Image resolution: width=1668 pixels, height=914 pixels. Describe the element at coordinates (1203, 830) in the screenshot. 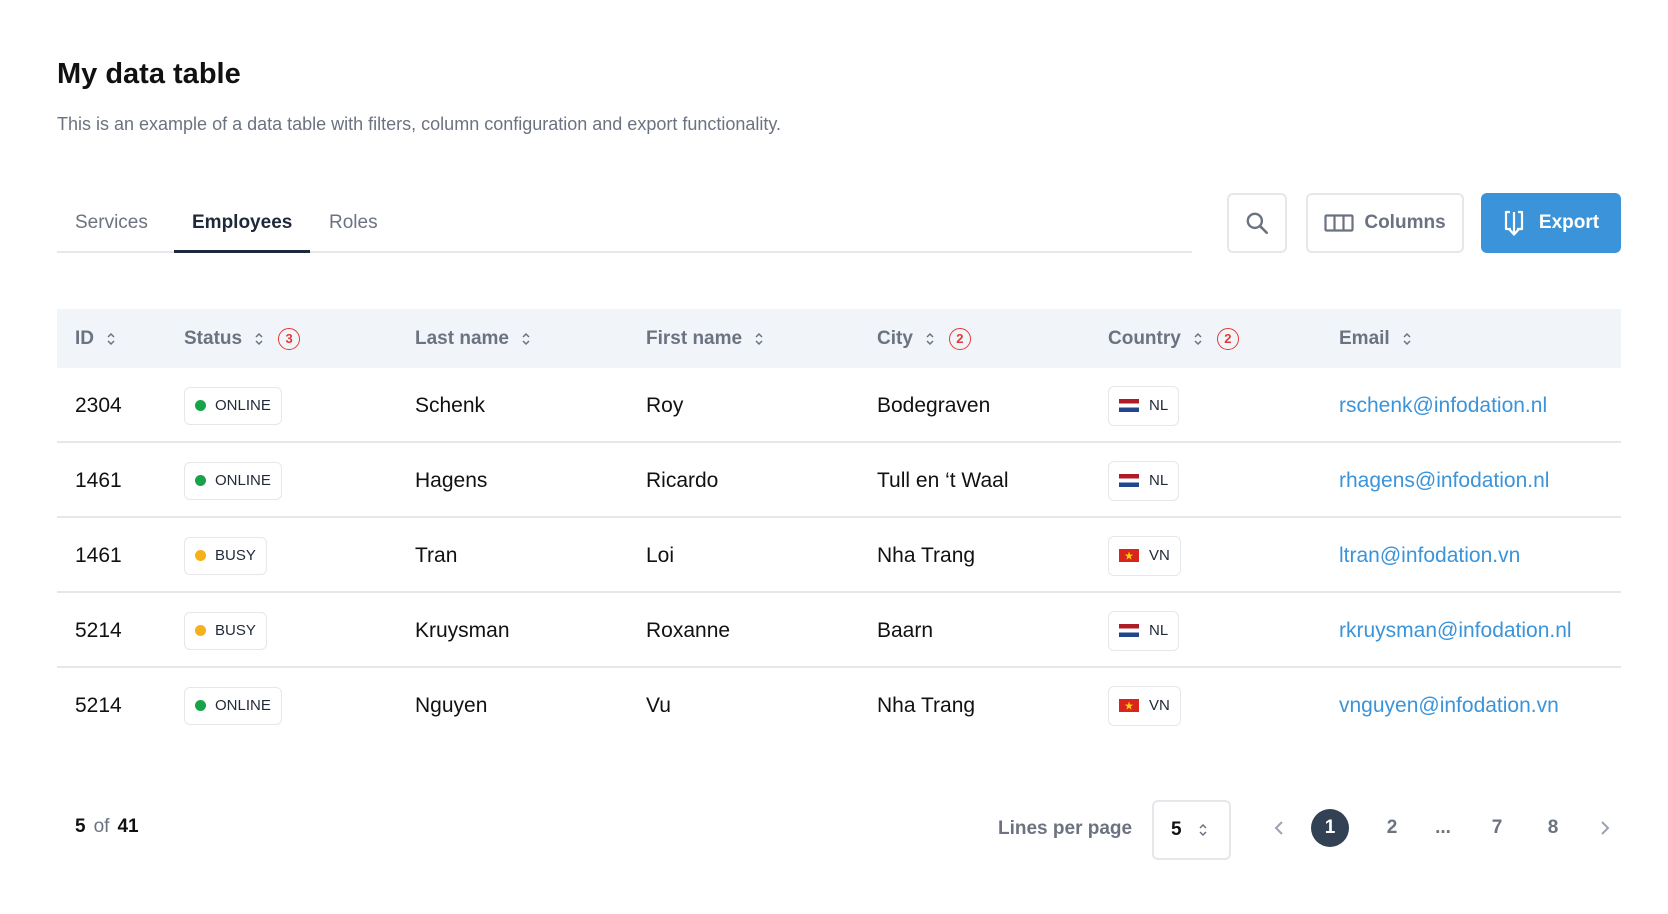

I see `chevron-up-down-icon` at that location.